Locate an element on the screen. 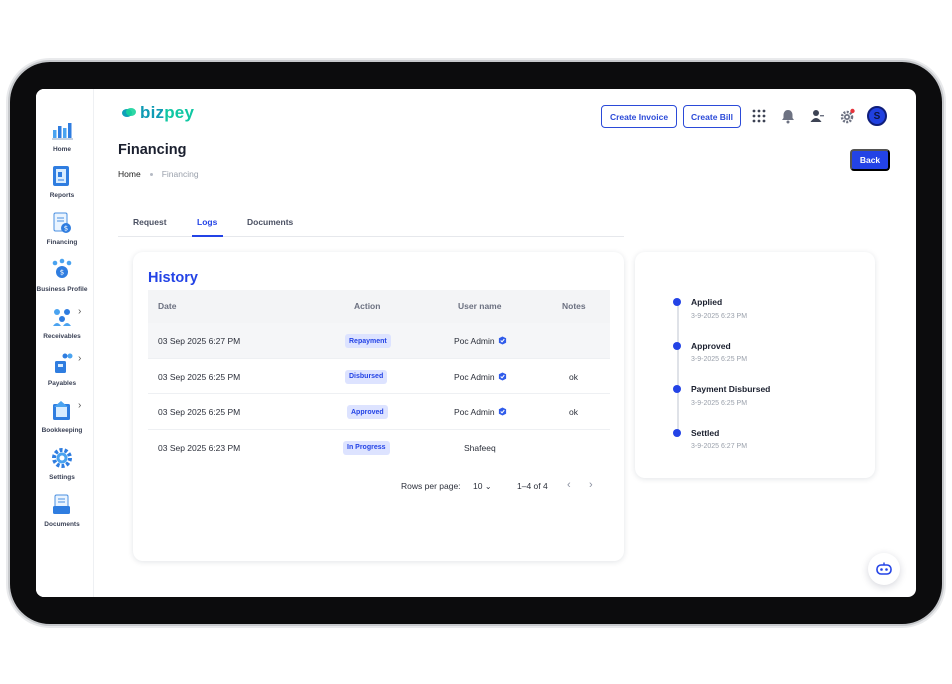 This screenshot has height=684, width=952. support-bot-icon is located at coordinates (884, 568).